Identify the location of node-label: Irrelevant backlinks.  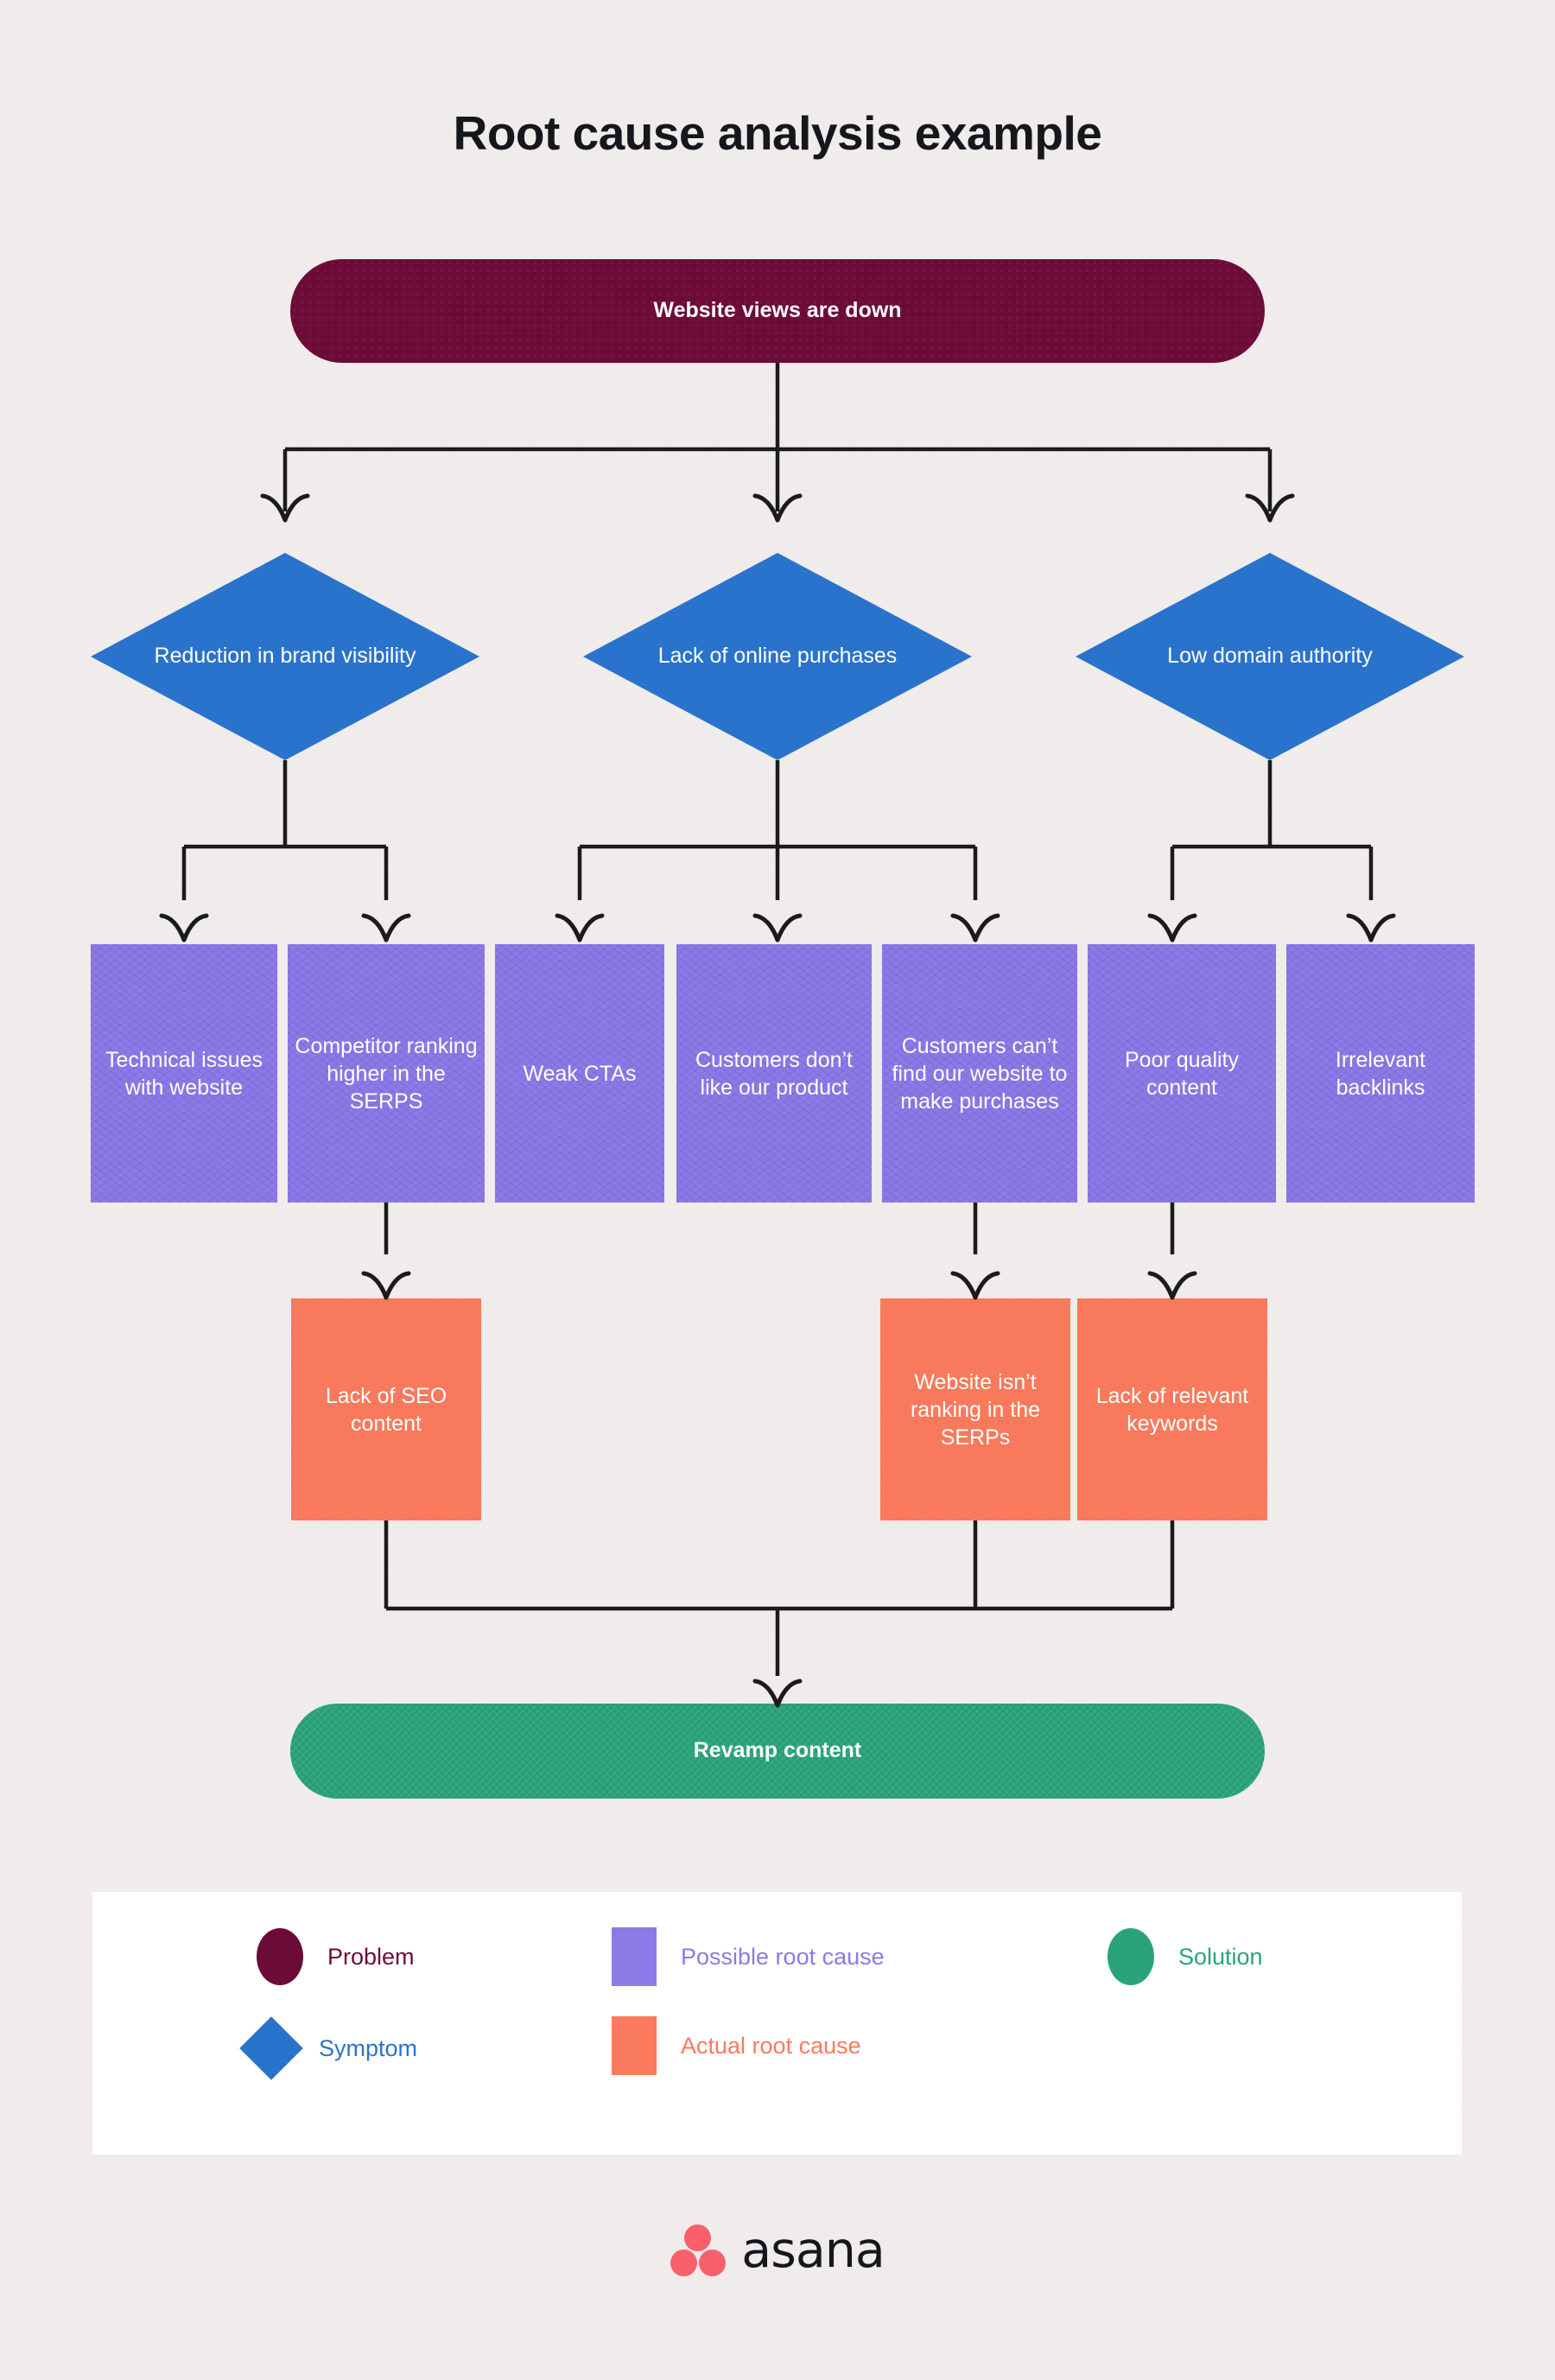
(1380, 1073).